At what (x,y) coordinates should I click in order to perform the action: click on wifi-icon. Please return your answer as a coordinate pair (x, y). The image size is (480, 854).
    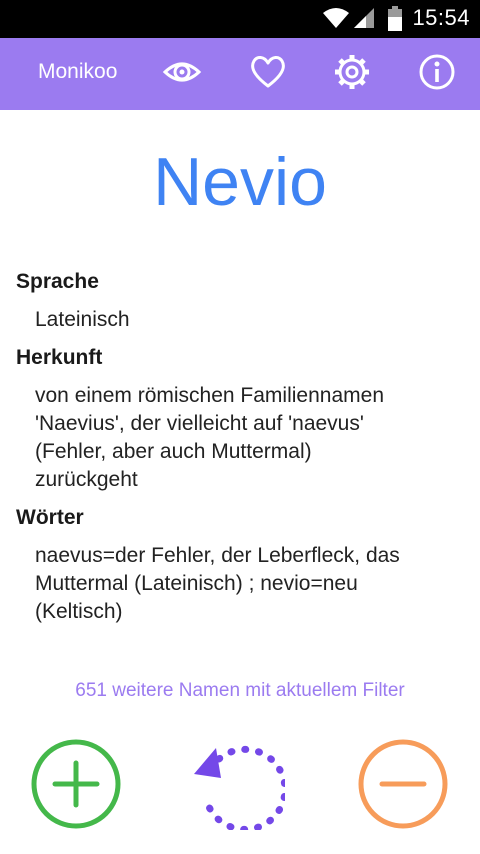
    Looking at the image, I should click on (336, 20).